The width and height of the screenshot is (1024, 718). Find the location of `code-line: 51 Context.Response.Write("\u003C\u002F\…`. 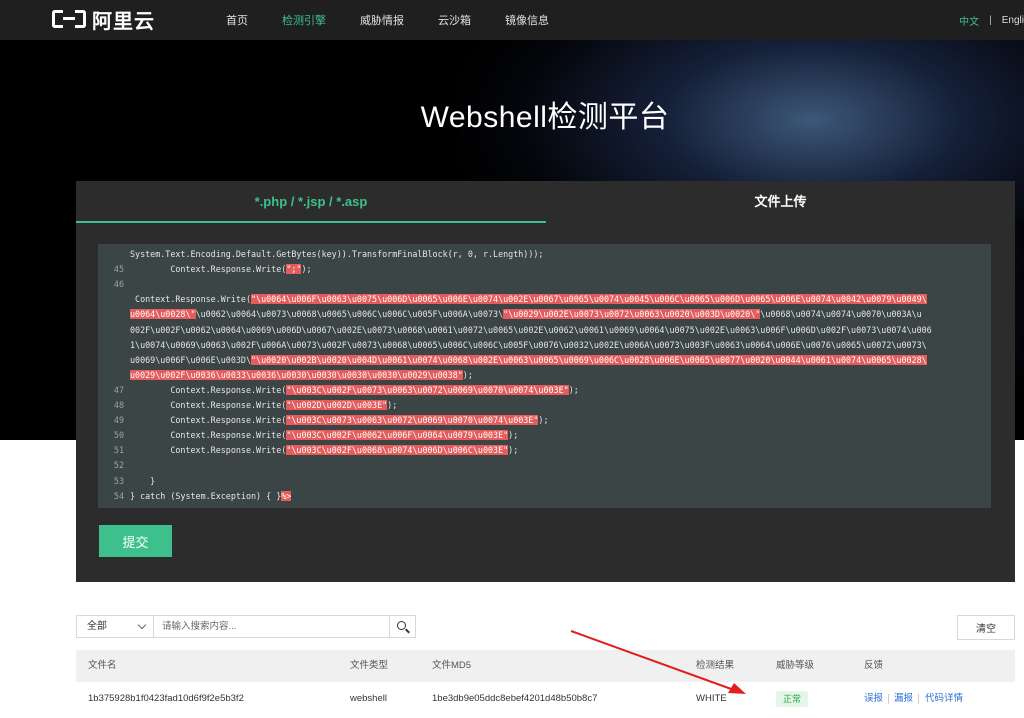

code-line: 51 Context.Response.Write("\u003C\u002F\… is located at coordinates (544, 450).